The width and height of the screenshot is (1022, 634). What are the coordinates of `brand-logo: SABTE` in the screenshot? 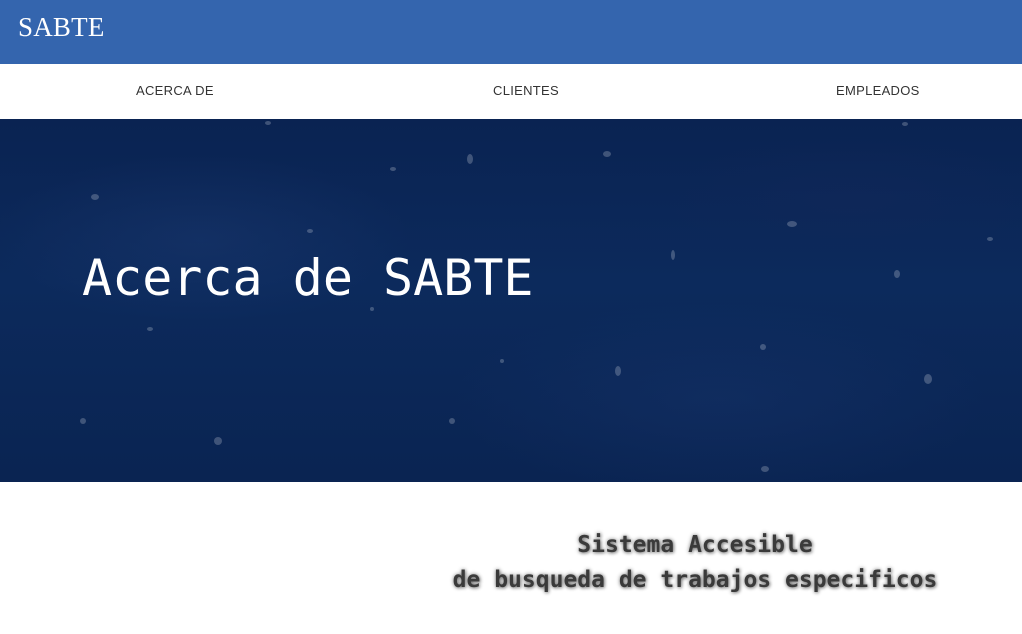 It's located at (61, 27).